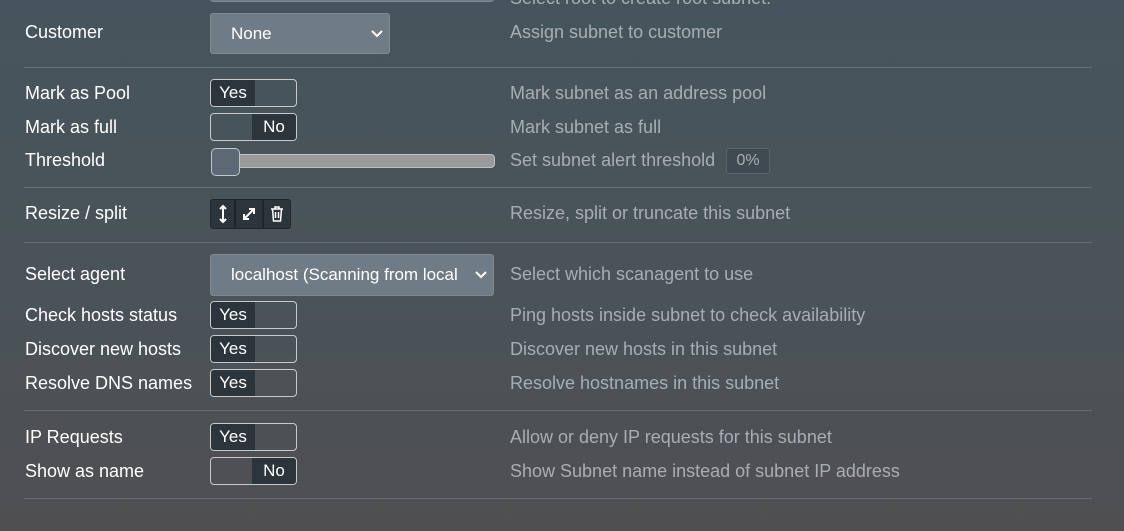  Describe the element at coordinates (748, 161) in the screenshot. I see `threshold-value-badge: 0%` at that location.